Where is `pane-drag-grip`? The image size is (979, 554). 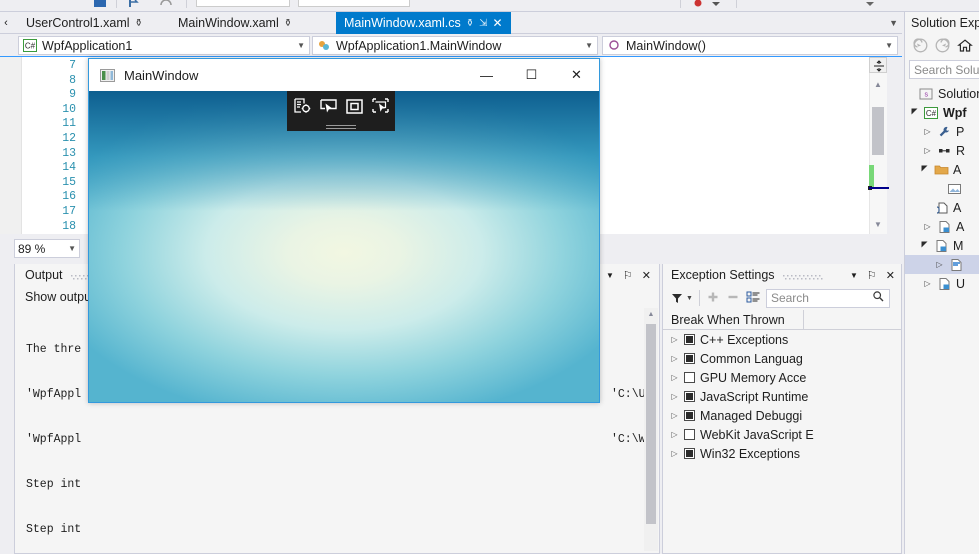
pane-drag-grip is located at coordinates (810, 275).